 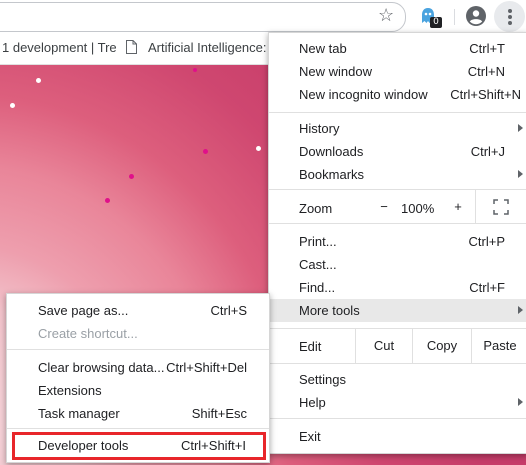 What do you see at coordinates (487, 151) in the screenshot?
I see `menu-item-shortcut: Ctrl+J` at bounding box center [487, 151].